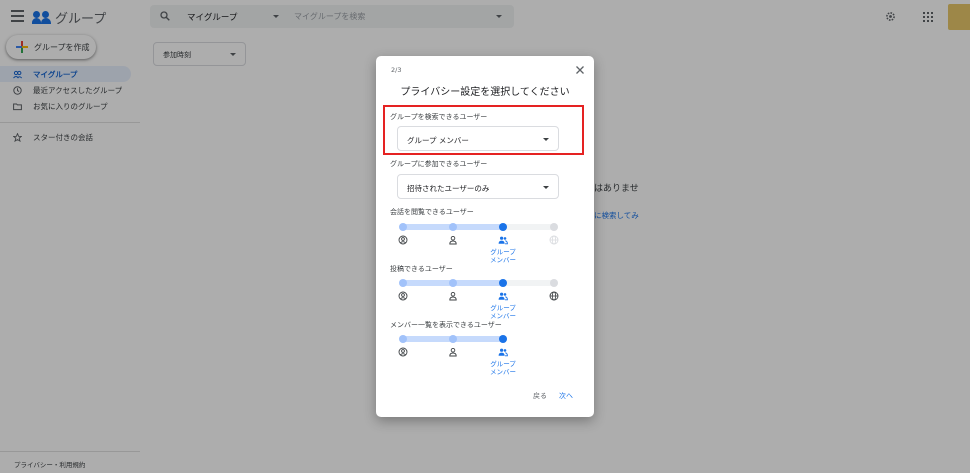 The height and width of the screenshot is (473, 970). I want to click on close-icon, so click(580, 70).